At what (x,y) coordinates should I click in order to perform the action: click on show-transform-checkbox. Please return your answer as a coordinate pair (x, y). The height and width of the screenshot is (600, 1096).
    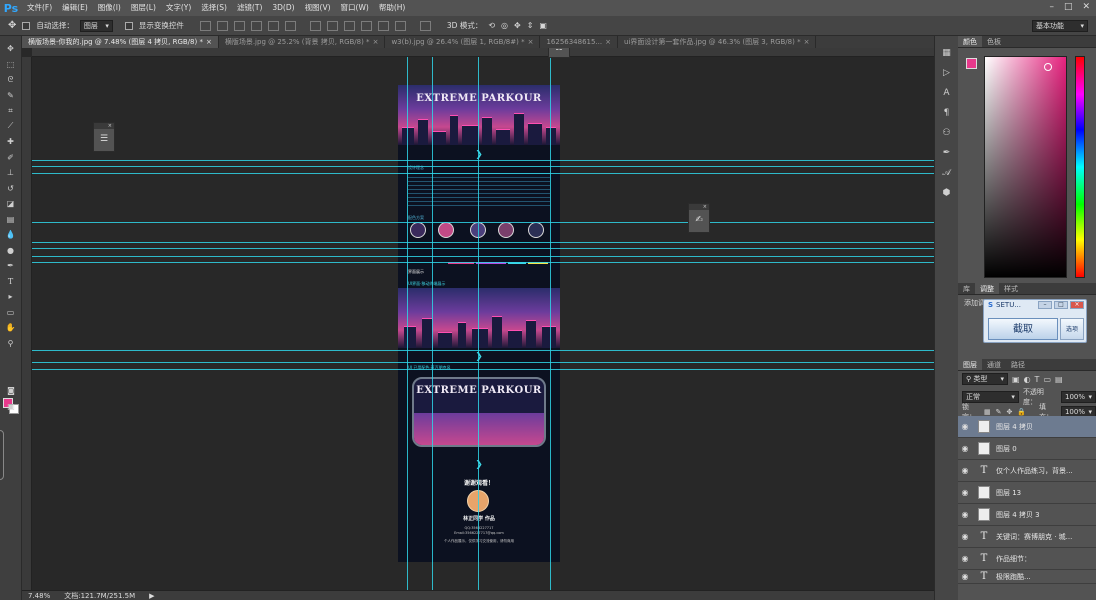
    Looking at the image, I should click on (128, 25).